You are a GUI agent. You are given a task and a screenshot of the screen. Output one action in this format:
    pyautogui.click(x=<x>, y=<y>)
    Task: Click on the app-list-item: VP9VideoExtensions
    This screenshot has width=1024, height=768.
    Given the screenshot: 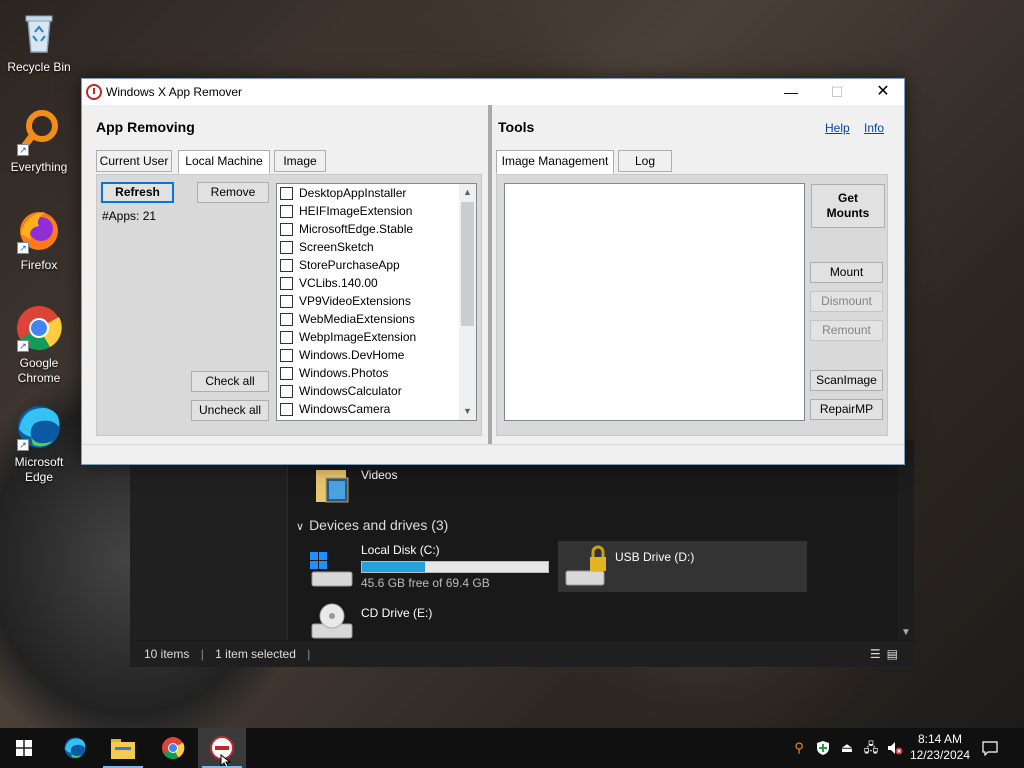 What is the action you would take?
    pyautogui.click(x=376, y=301)
    